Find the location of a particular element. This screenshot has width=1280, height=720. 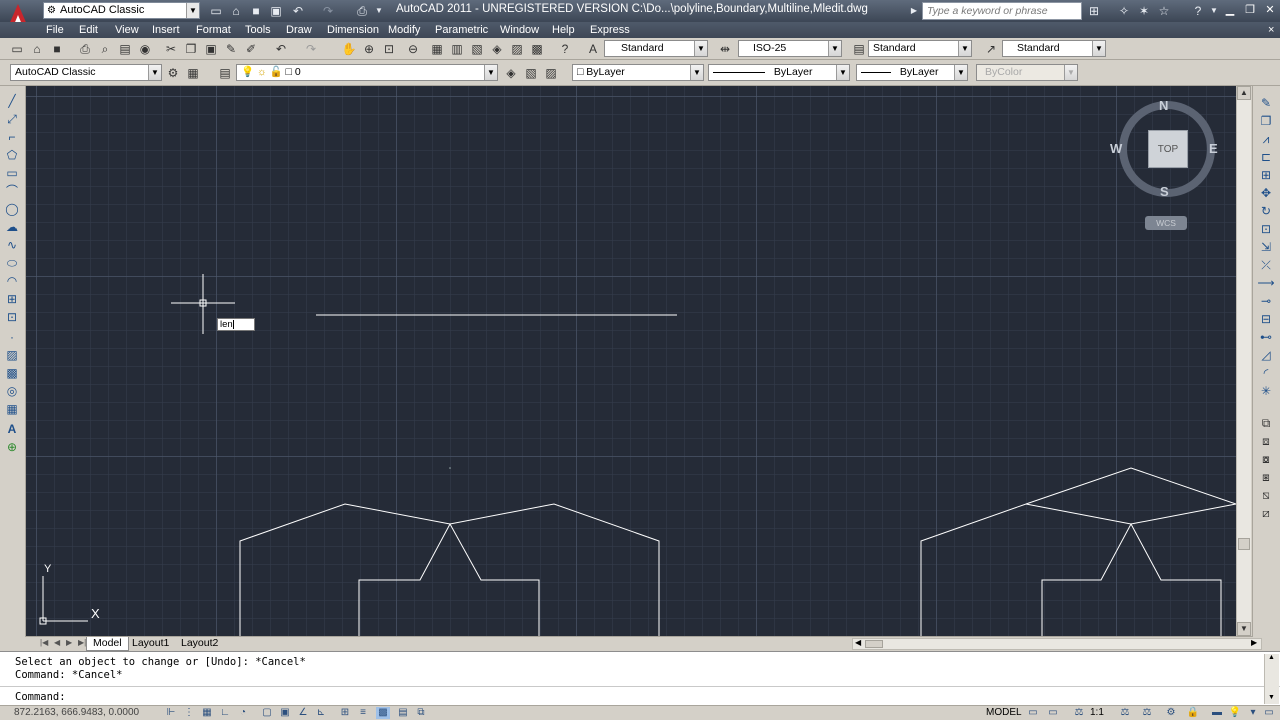

dynamic-input-icon: ⊞ is located at coordinates (345, 713).